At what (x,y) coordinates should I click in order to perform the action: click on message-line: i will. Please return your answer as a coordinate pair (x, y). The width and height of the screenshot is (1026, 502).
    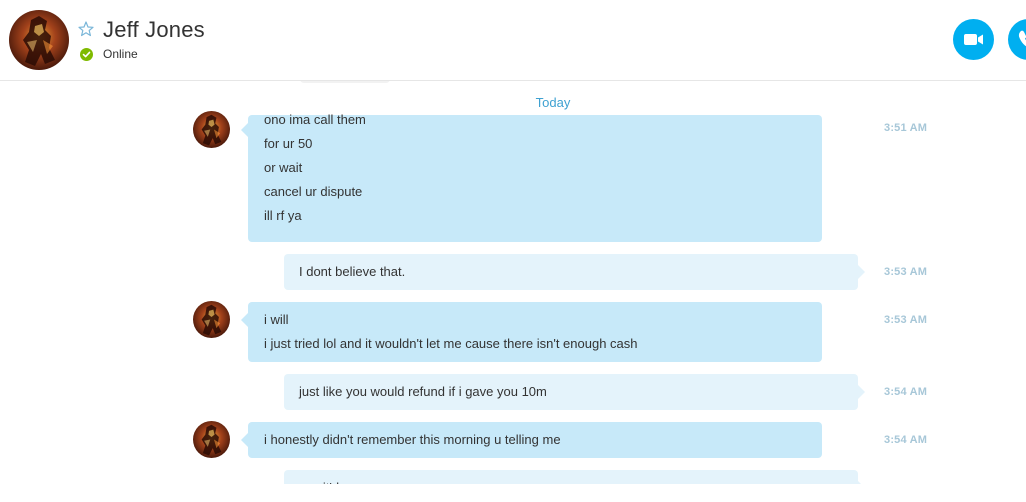
    Looking at the image, I should click on (276, 319).